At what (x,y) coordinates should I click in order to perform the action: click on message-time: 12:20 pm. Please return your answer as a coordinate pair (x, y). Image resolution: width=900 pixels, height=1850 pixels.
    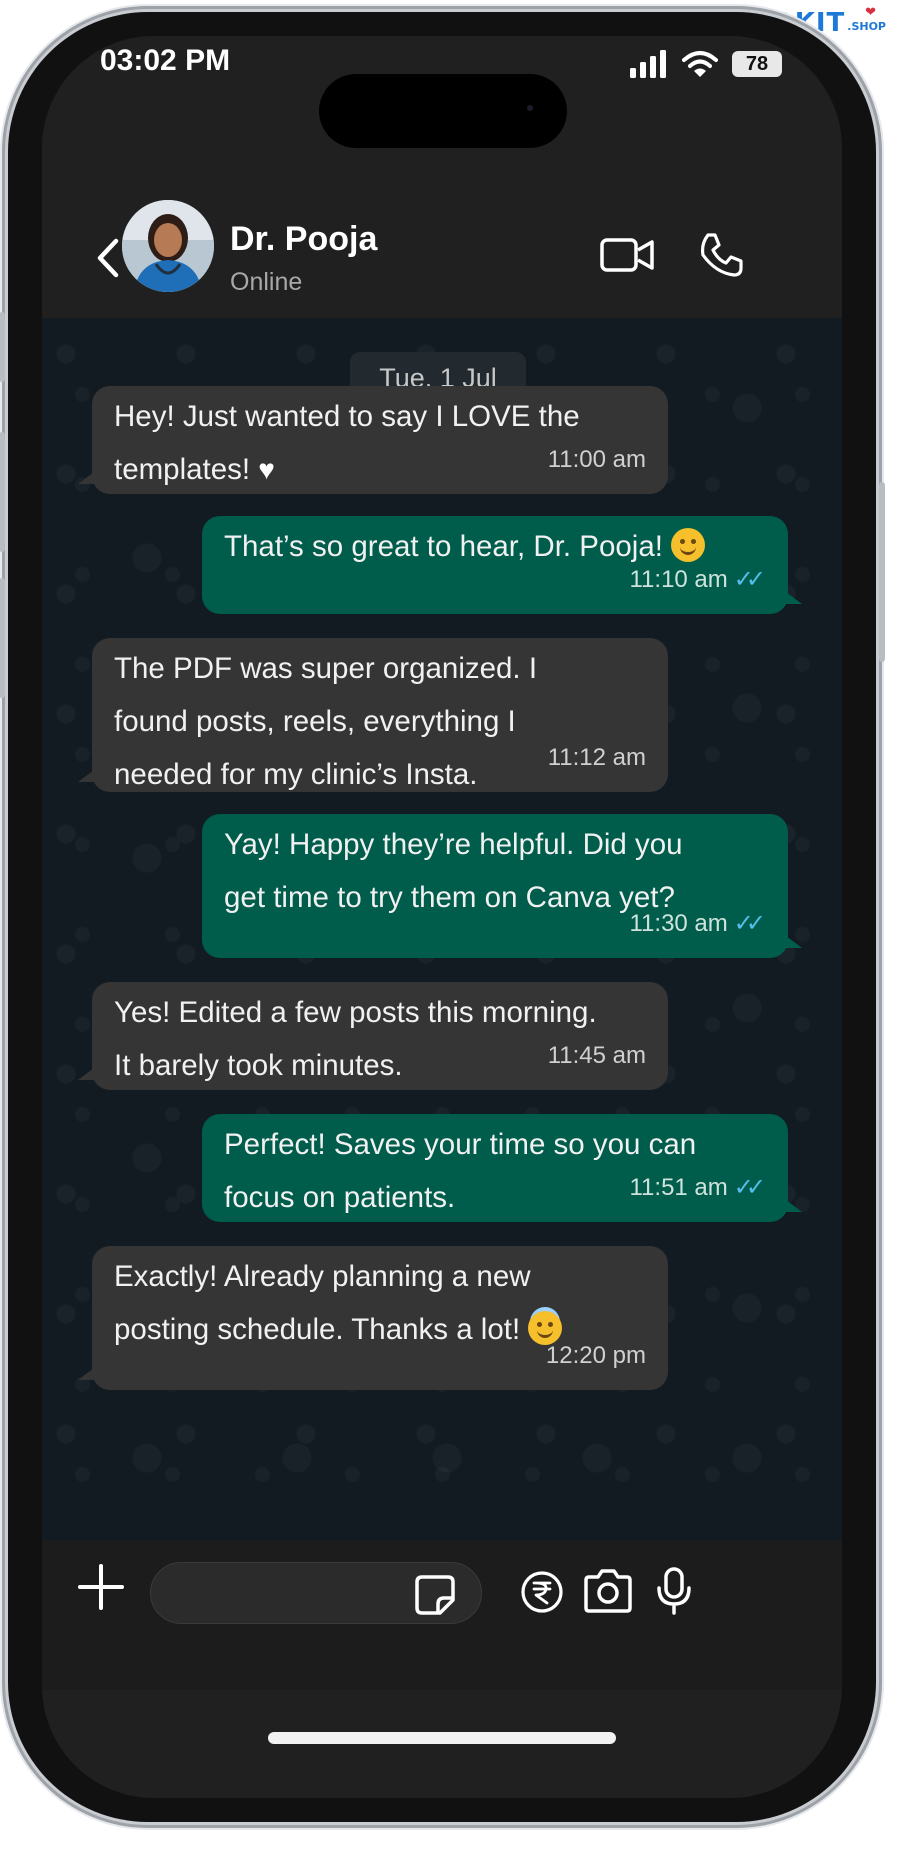
    Looking at the image, I should click on (595, 1355).